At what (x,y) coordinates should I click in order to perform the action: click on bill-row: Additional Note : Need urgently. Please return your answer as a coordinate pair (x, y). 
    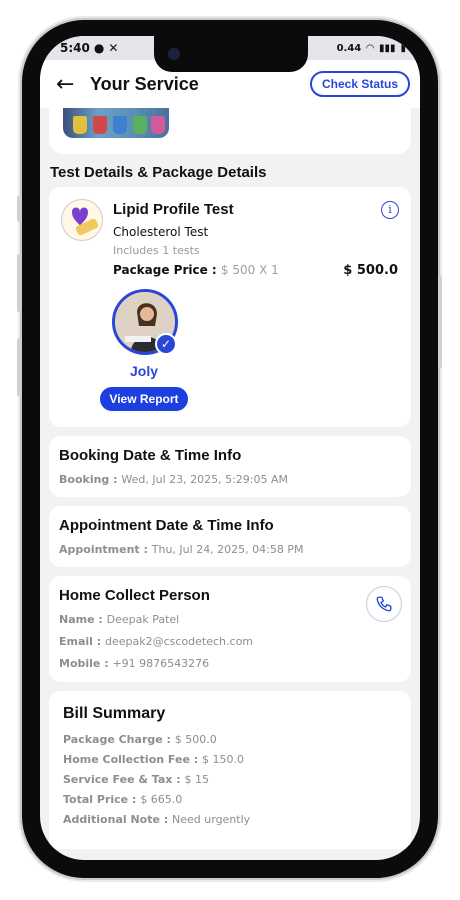
    Looking at the image, I should click on (157, 819).